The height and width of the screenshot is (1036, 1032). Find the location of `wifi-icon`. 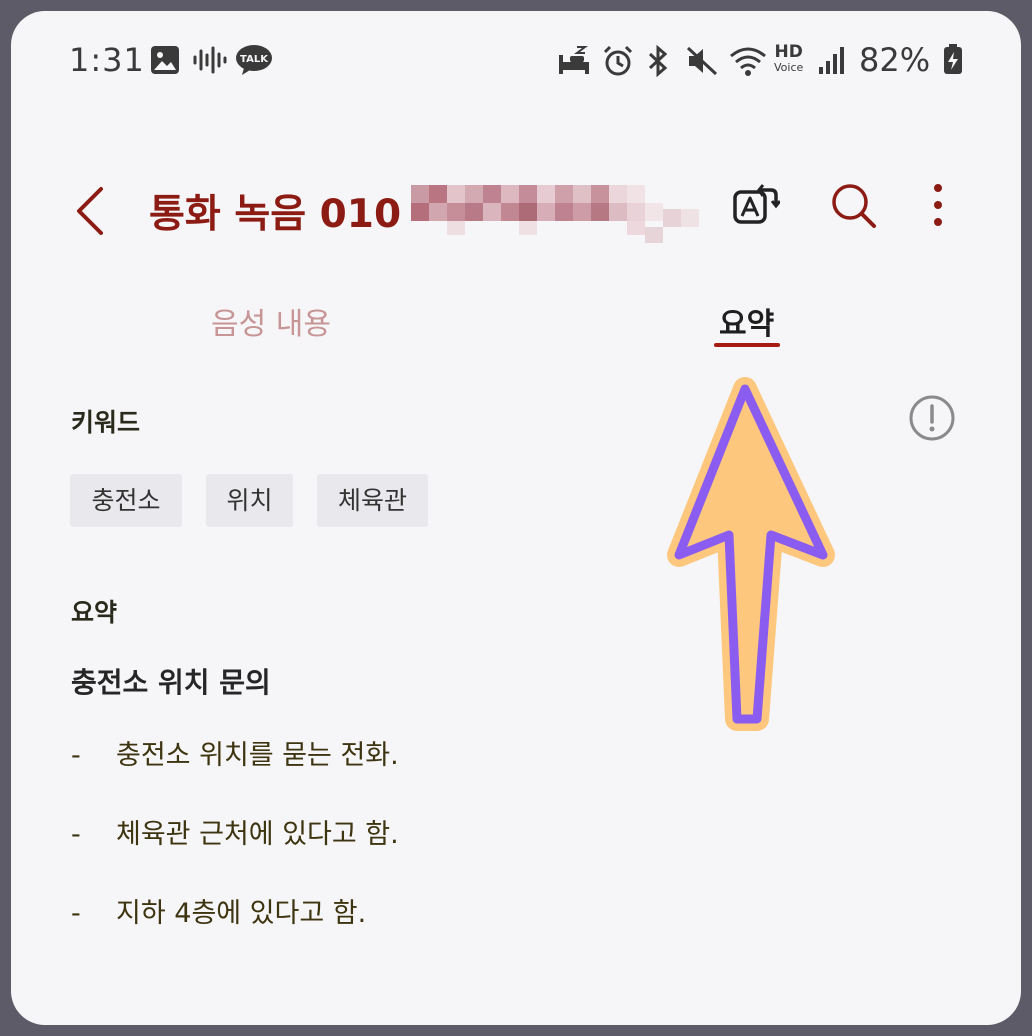

wifi-icon is located at coordinates (748, 63).